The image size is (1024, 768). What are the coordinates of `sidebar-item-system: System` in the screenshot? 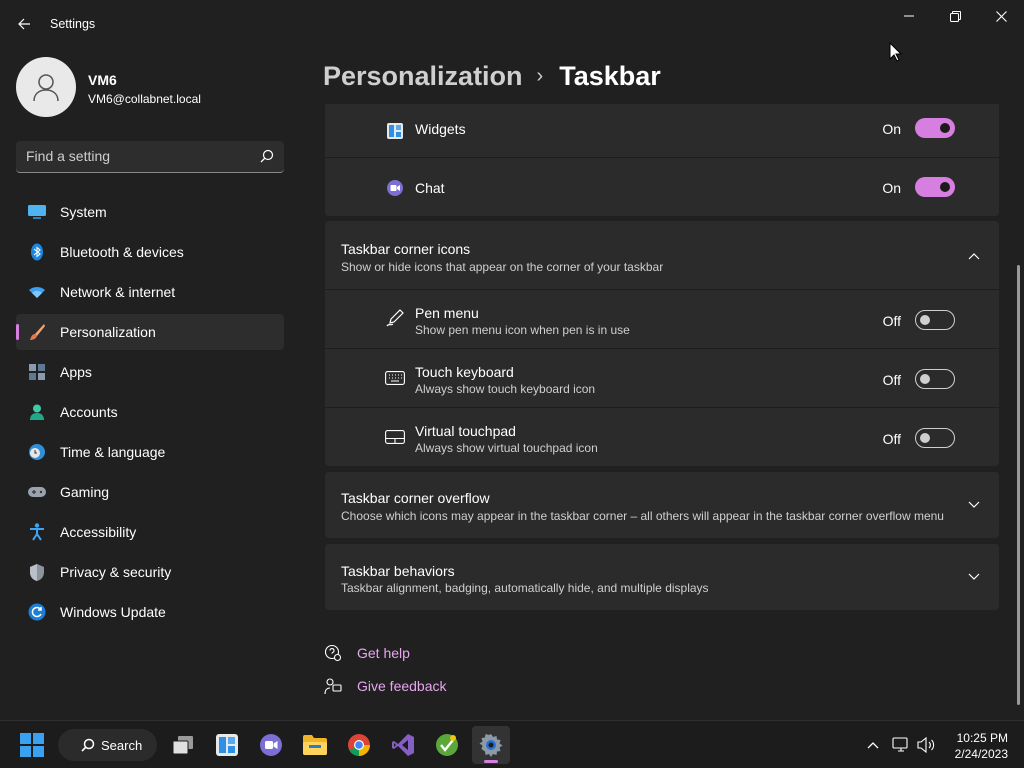 It's located at (150, 212).